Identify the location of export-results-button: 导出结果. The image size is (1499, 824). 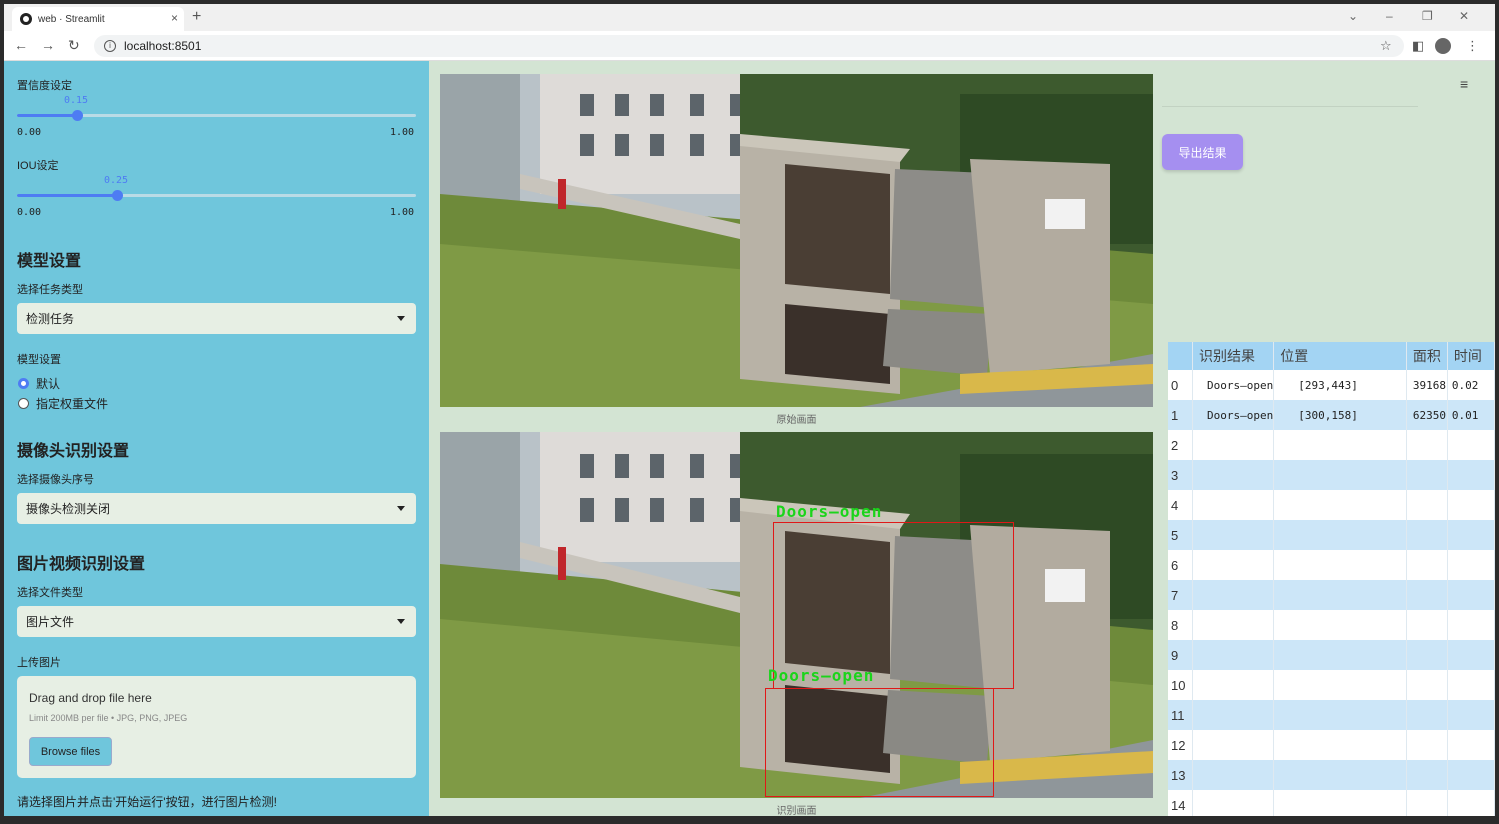
(1202, 152).